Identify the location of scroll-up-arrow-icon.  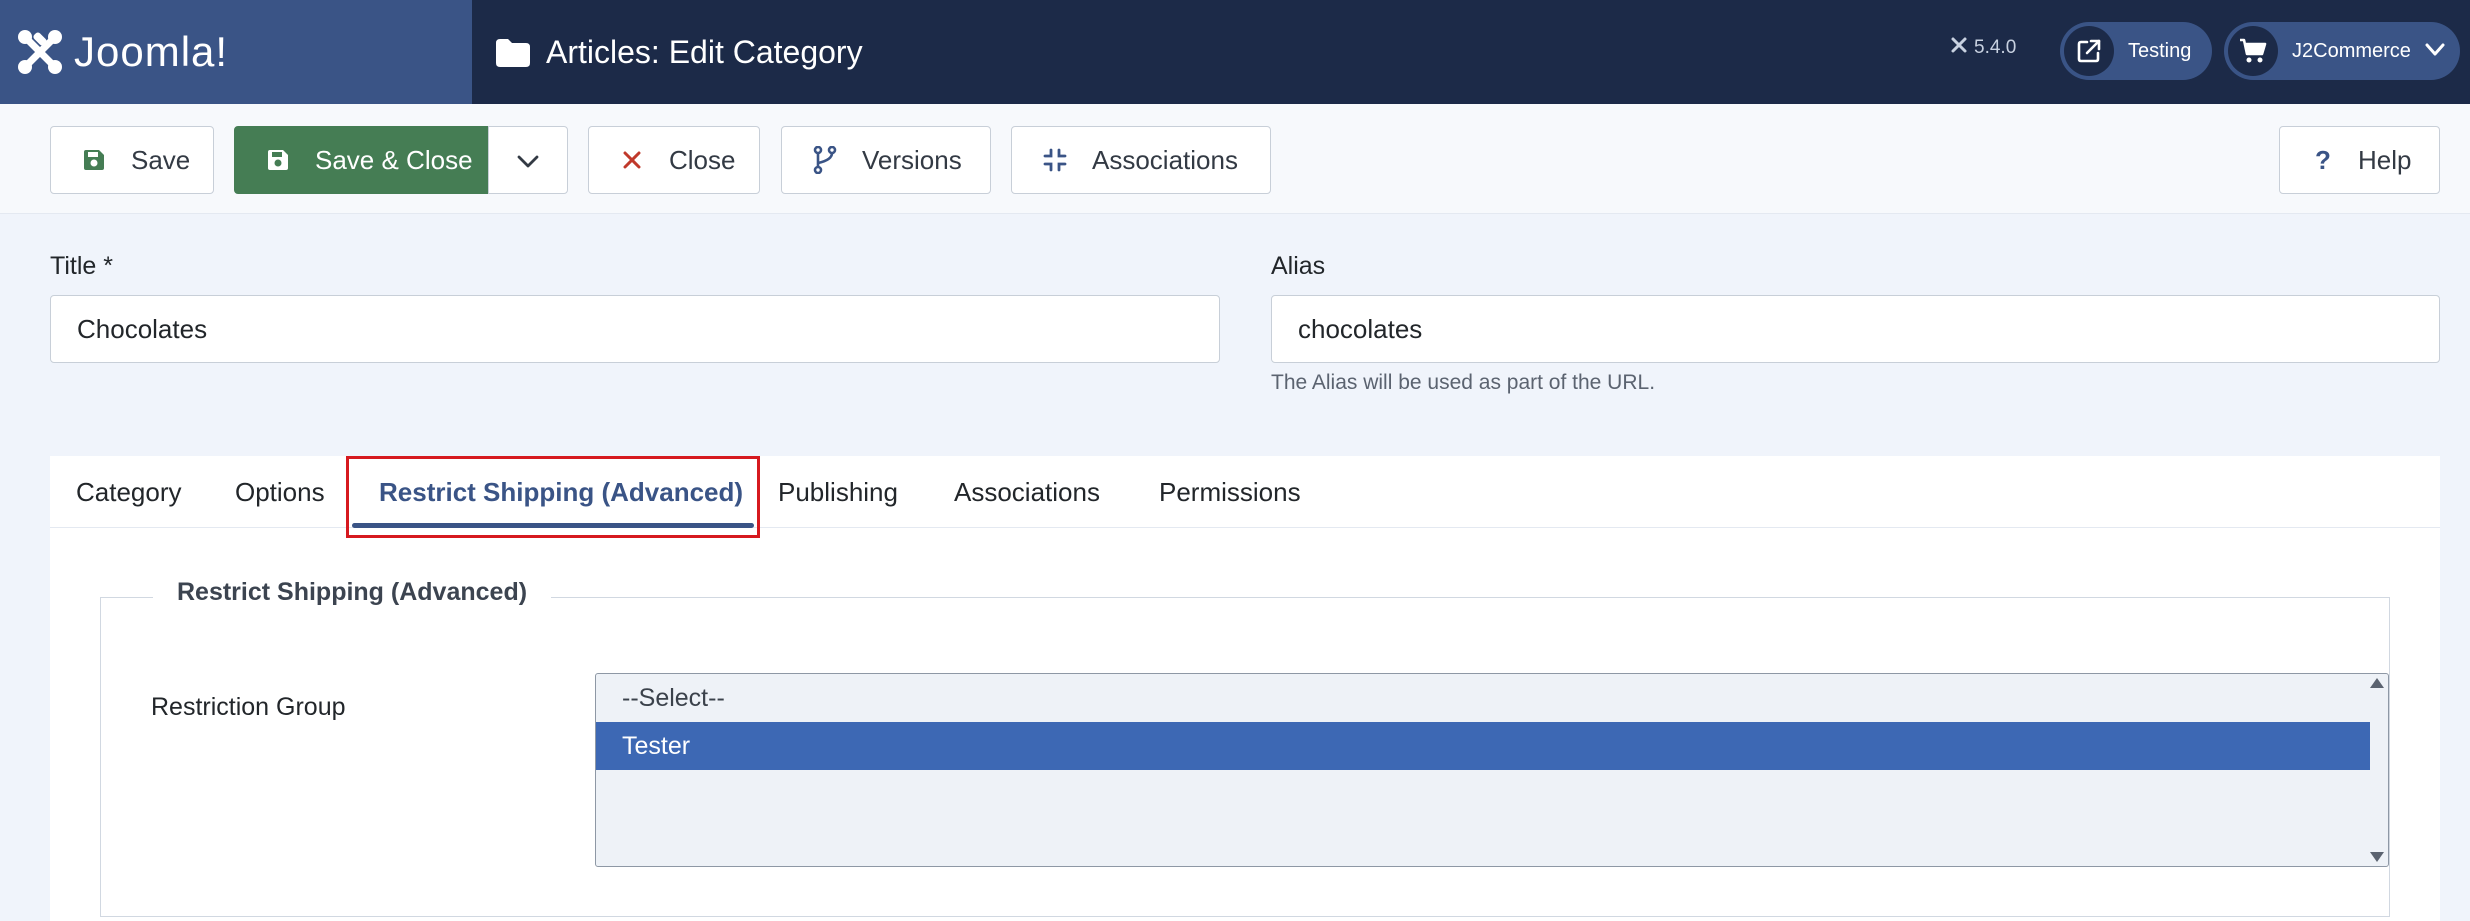
(2377, 683).